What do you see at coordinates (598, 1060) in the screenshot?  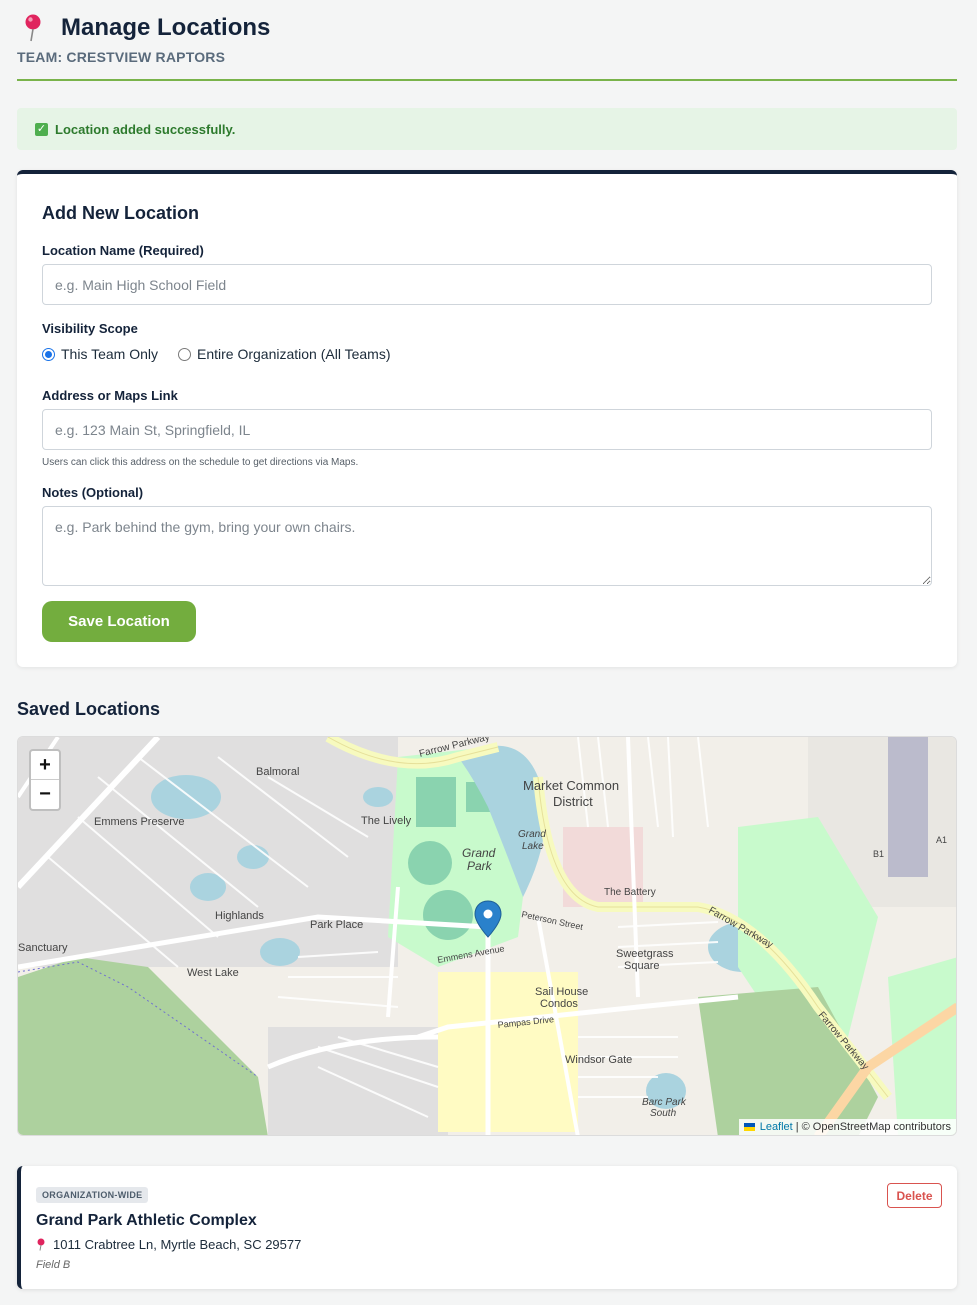 I see `map-label: Windsor Gate` at bounding box center [598, 1060].